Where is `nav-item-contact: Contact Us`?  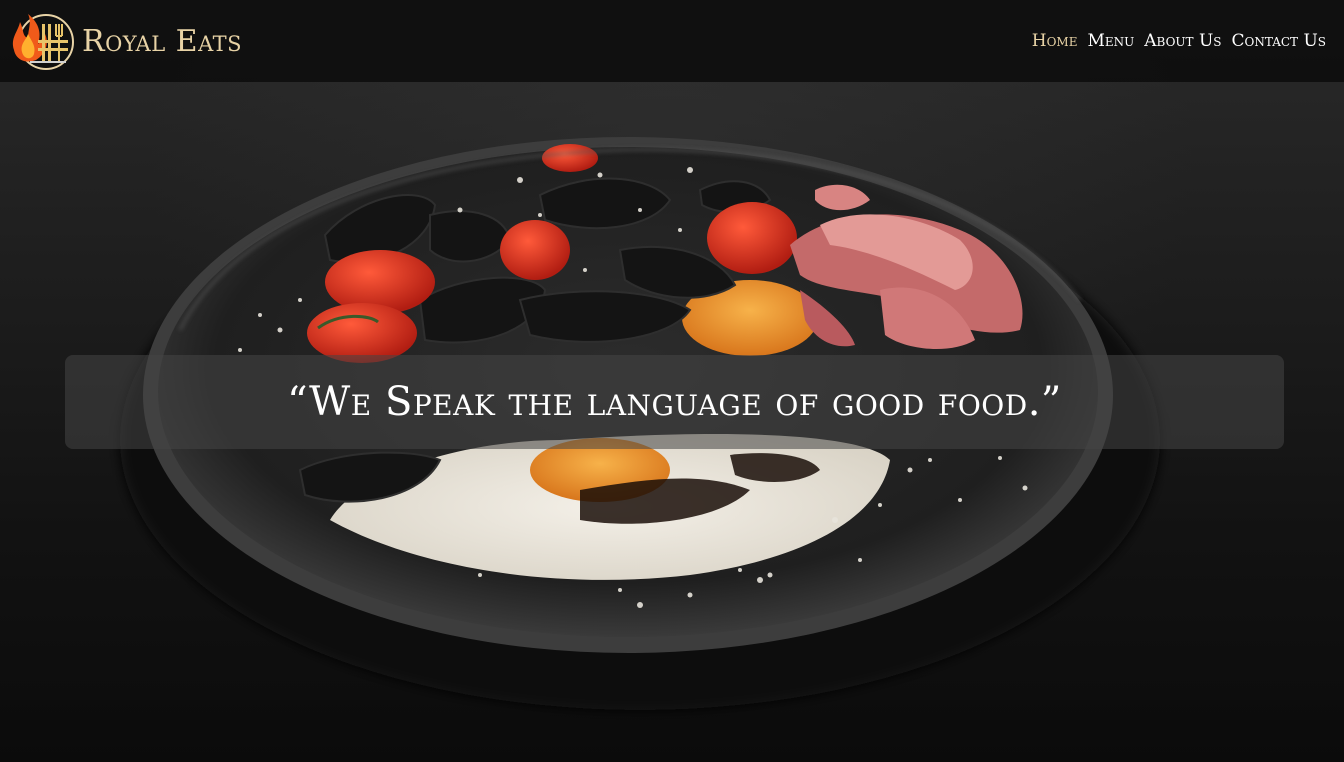 nav-item-contact: Contact Us is located at coordinates (1279, 41).